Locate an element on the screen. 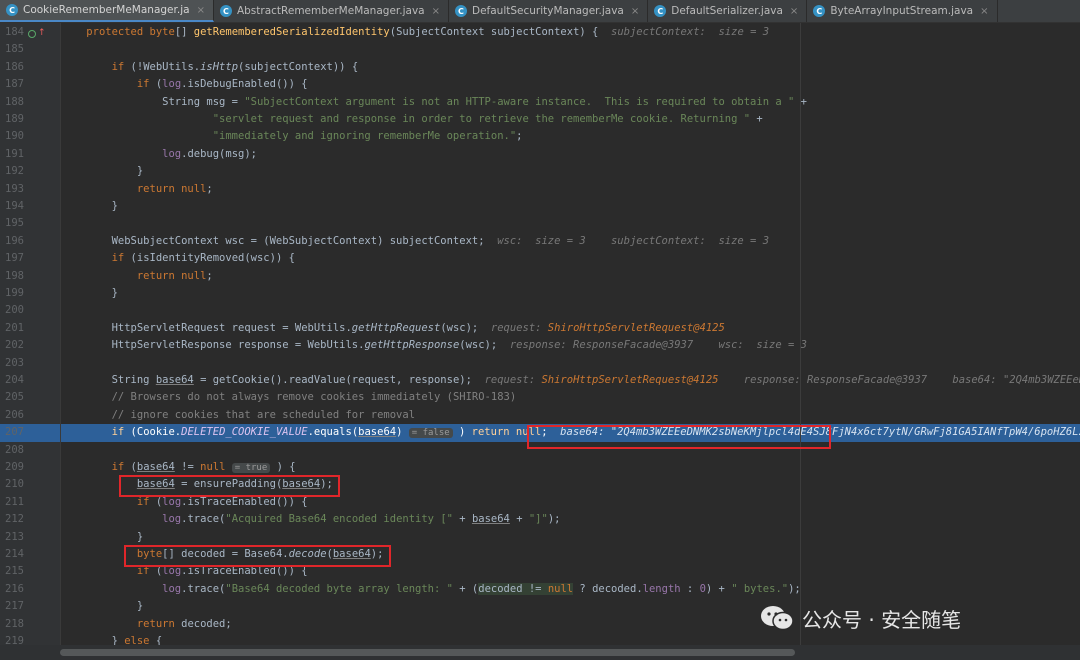 The width and height of the screenshot is (1080, 660). watermark: 公众号 · 安全随笔 is located at coordinates (910, 618).